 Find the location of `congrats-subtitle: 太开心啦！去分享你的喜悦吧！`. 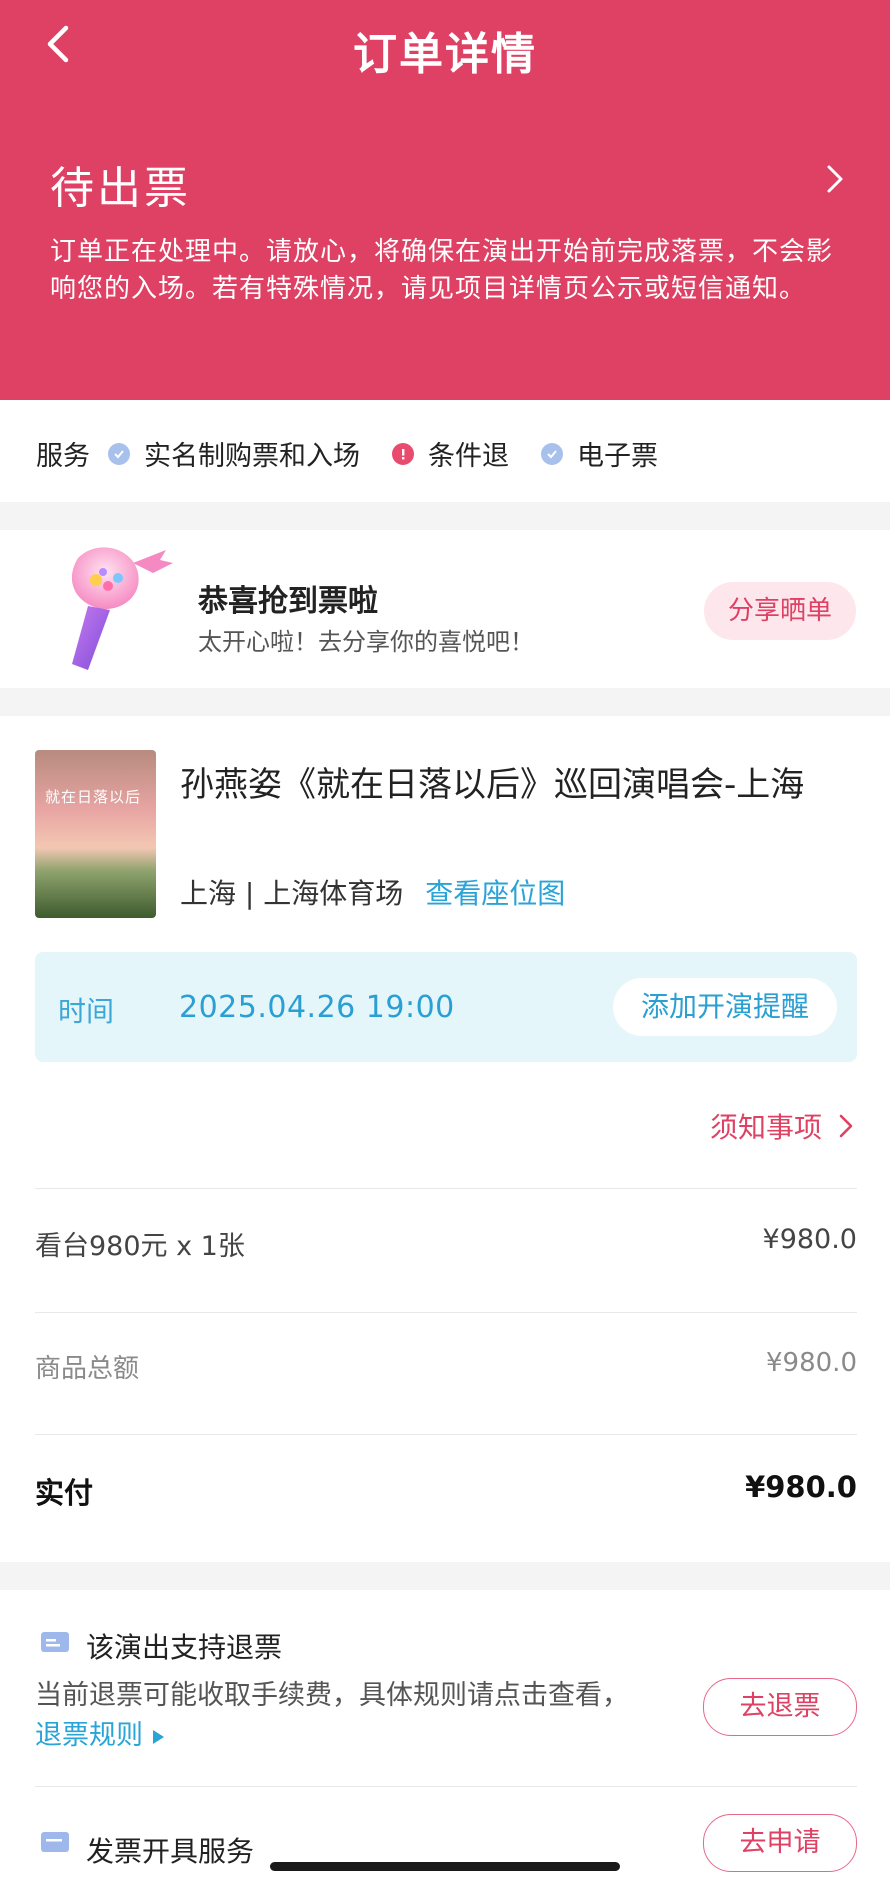

congrats-subtitle: 太开心啦！去分享你的喜悦吧！ is located at coordinates (366, 642).